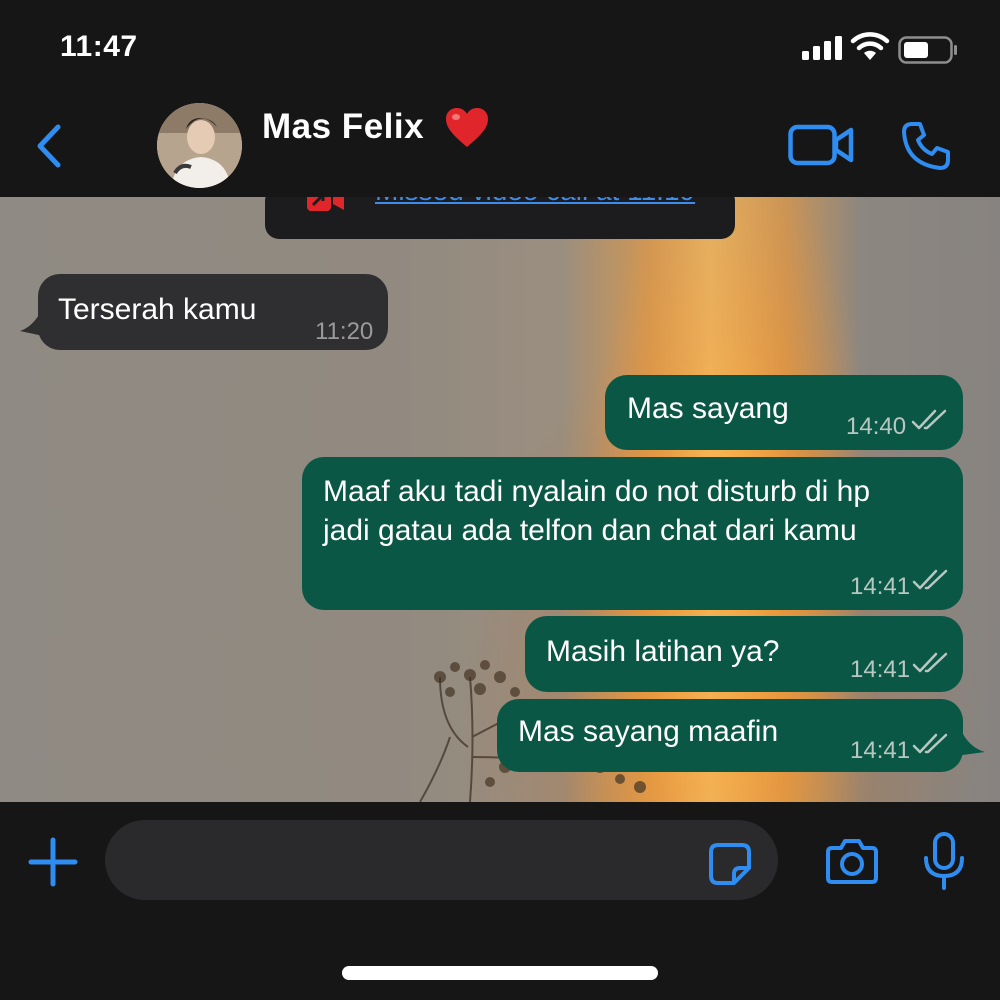 This screenshot has width=1000, height=1000. I want to click on message-bubble-outgoing: Mas sayang 14:40, so click(784, 412).